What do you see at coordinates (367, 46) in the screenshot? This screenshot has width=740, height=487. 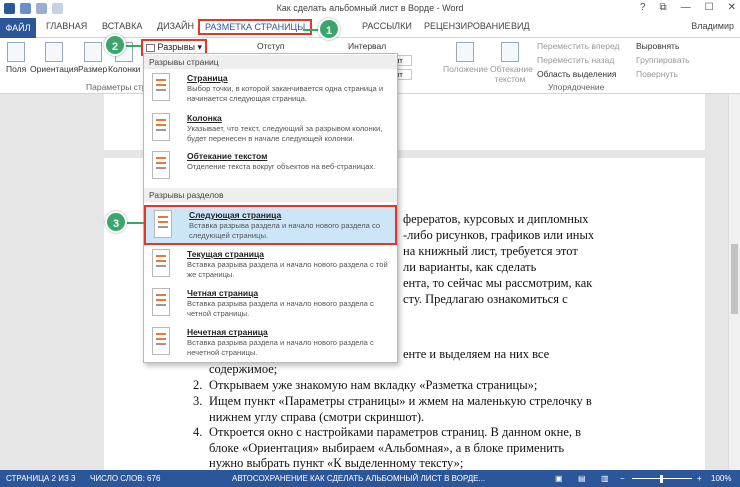 I see `spacing-label: Интервал` at bounding box center [367, 46].